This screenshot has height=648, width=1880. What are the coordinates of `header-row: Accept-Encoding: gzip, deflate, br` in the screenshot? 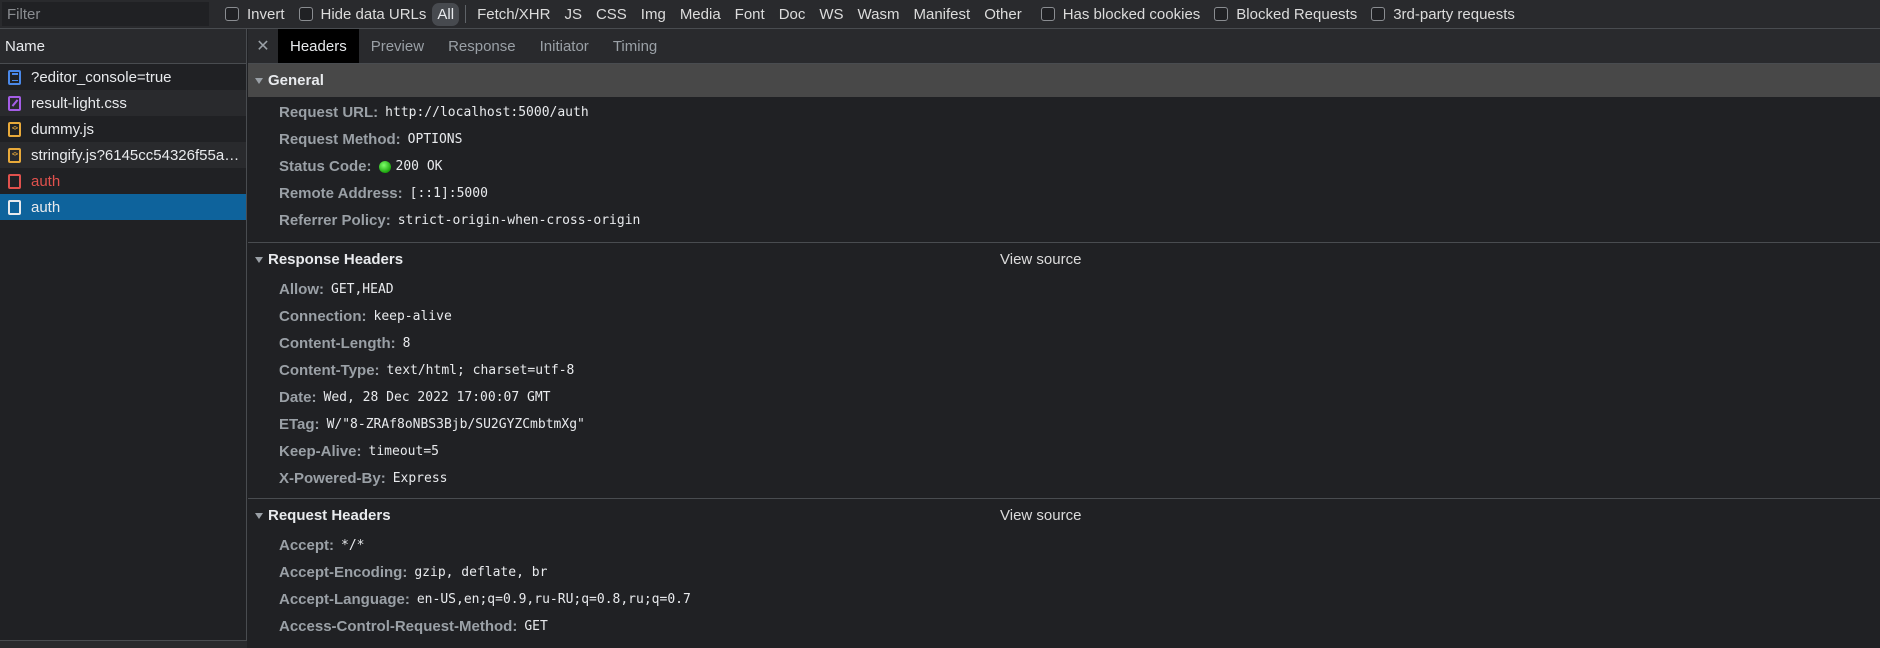 It's located at (1064, 572).